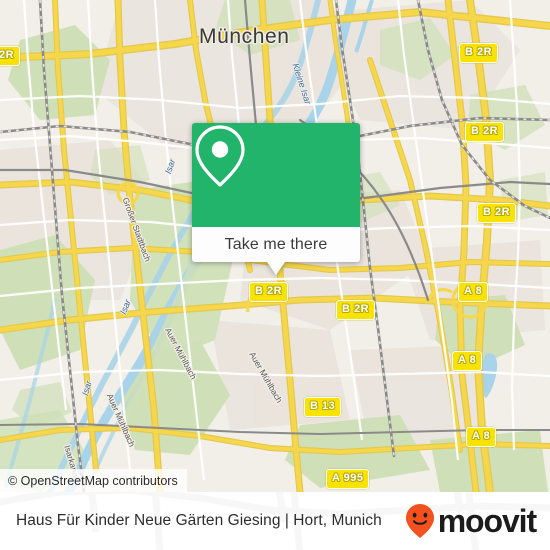 Image resolution: width=550 pixels, height=550 pixels. I want to click on moovit-logo: moovit, so click(471, 521).